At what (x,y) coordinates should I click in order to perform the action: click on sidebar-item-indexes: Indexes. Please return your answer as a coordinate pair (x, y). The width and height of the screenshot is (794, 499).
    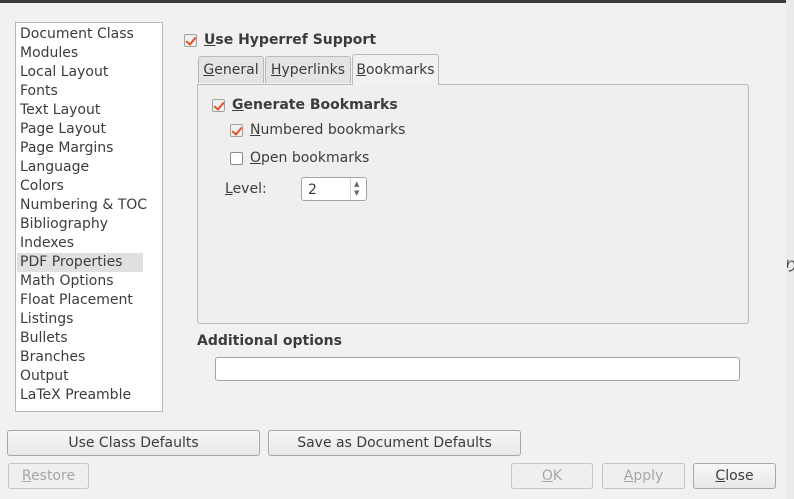
    Looking at the image, I should click on (80, 243).